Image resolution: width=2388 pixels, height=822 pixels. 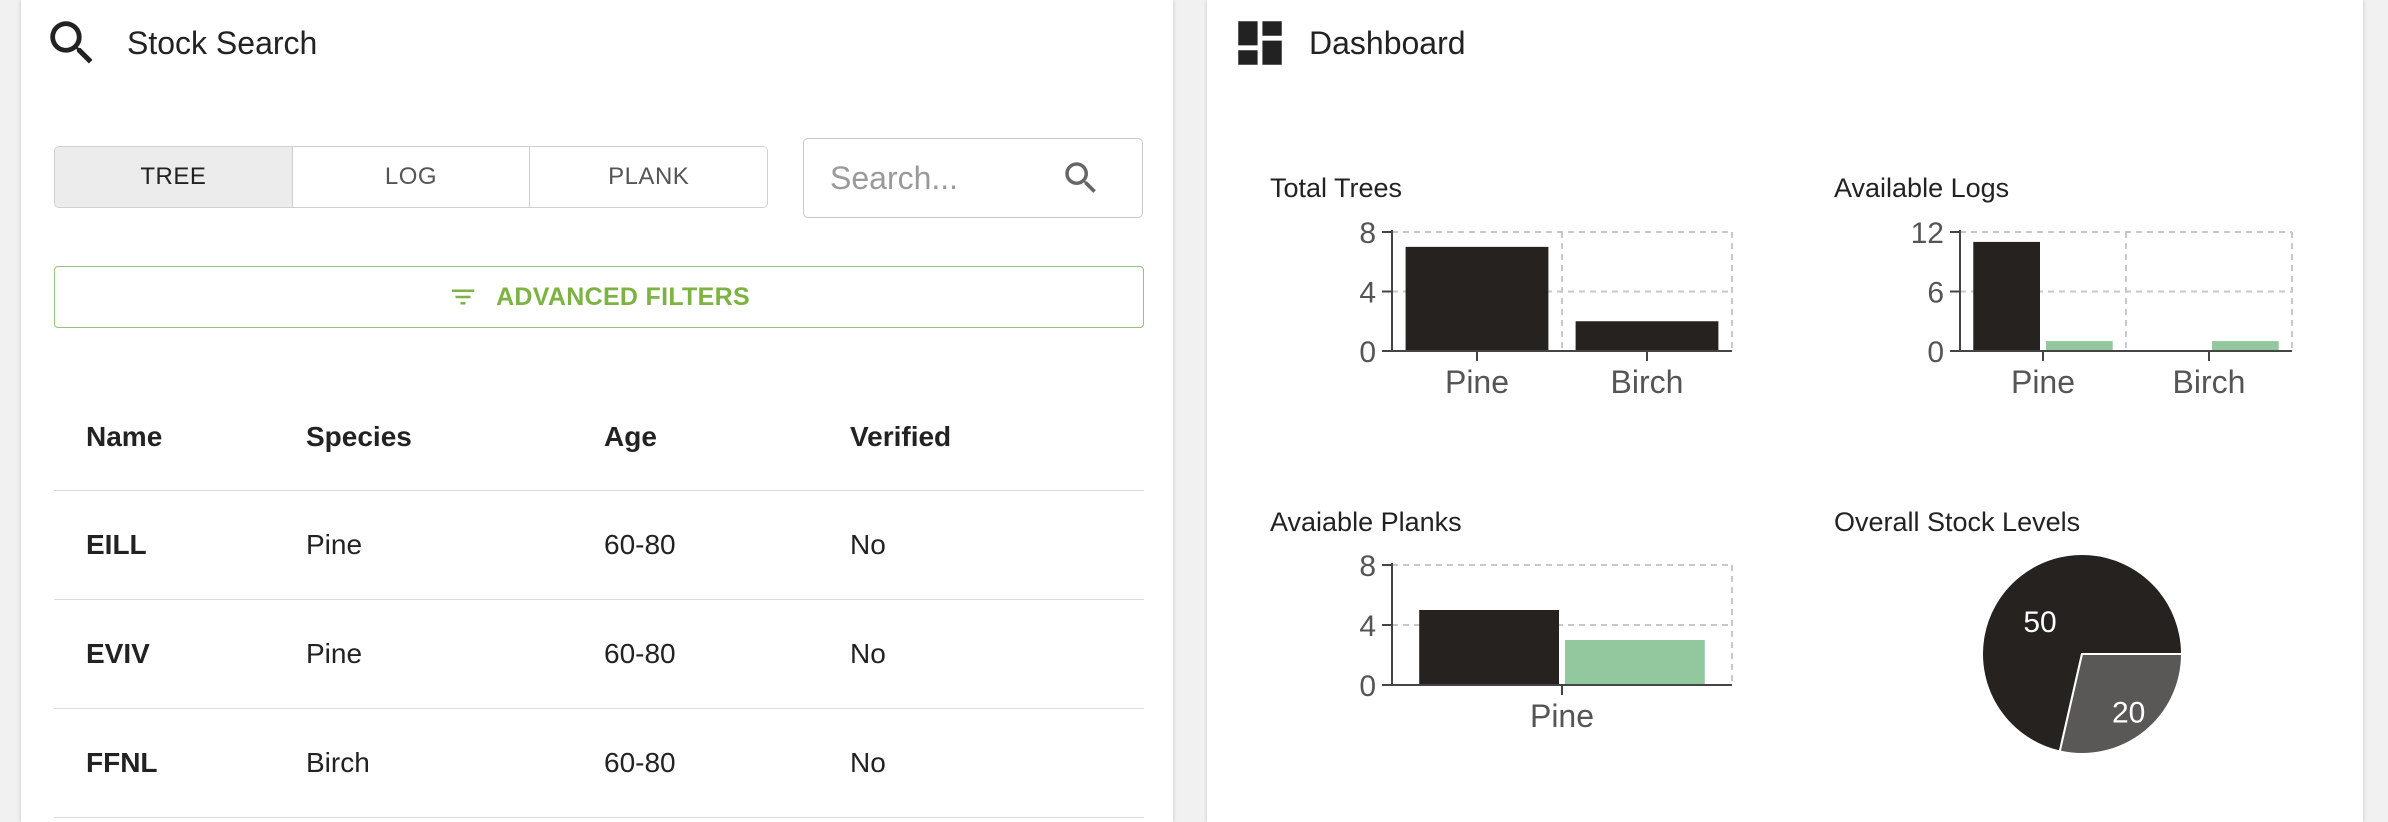 What do you see at coordinates (463, 297) in the screenshot?
I see `filter-icon` at bounding box center [463, 297].